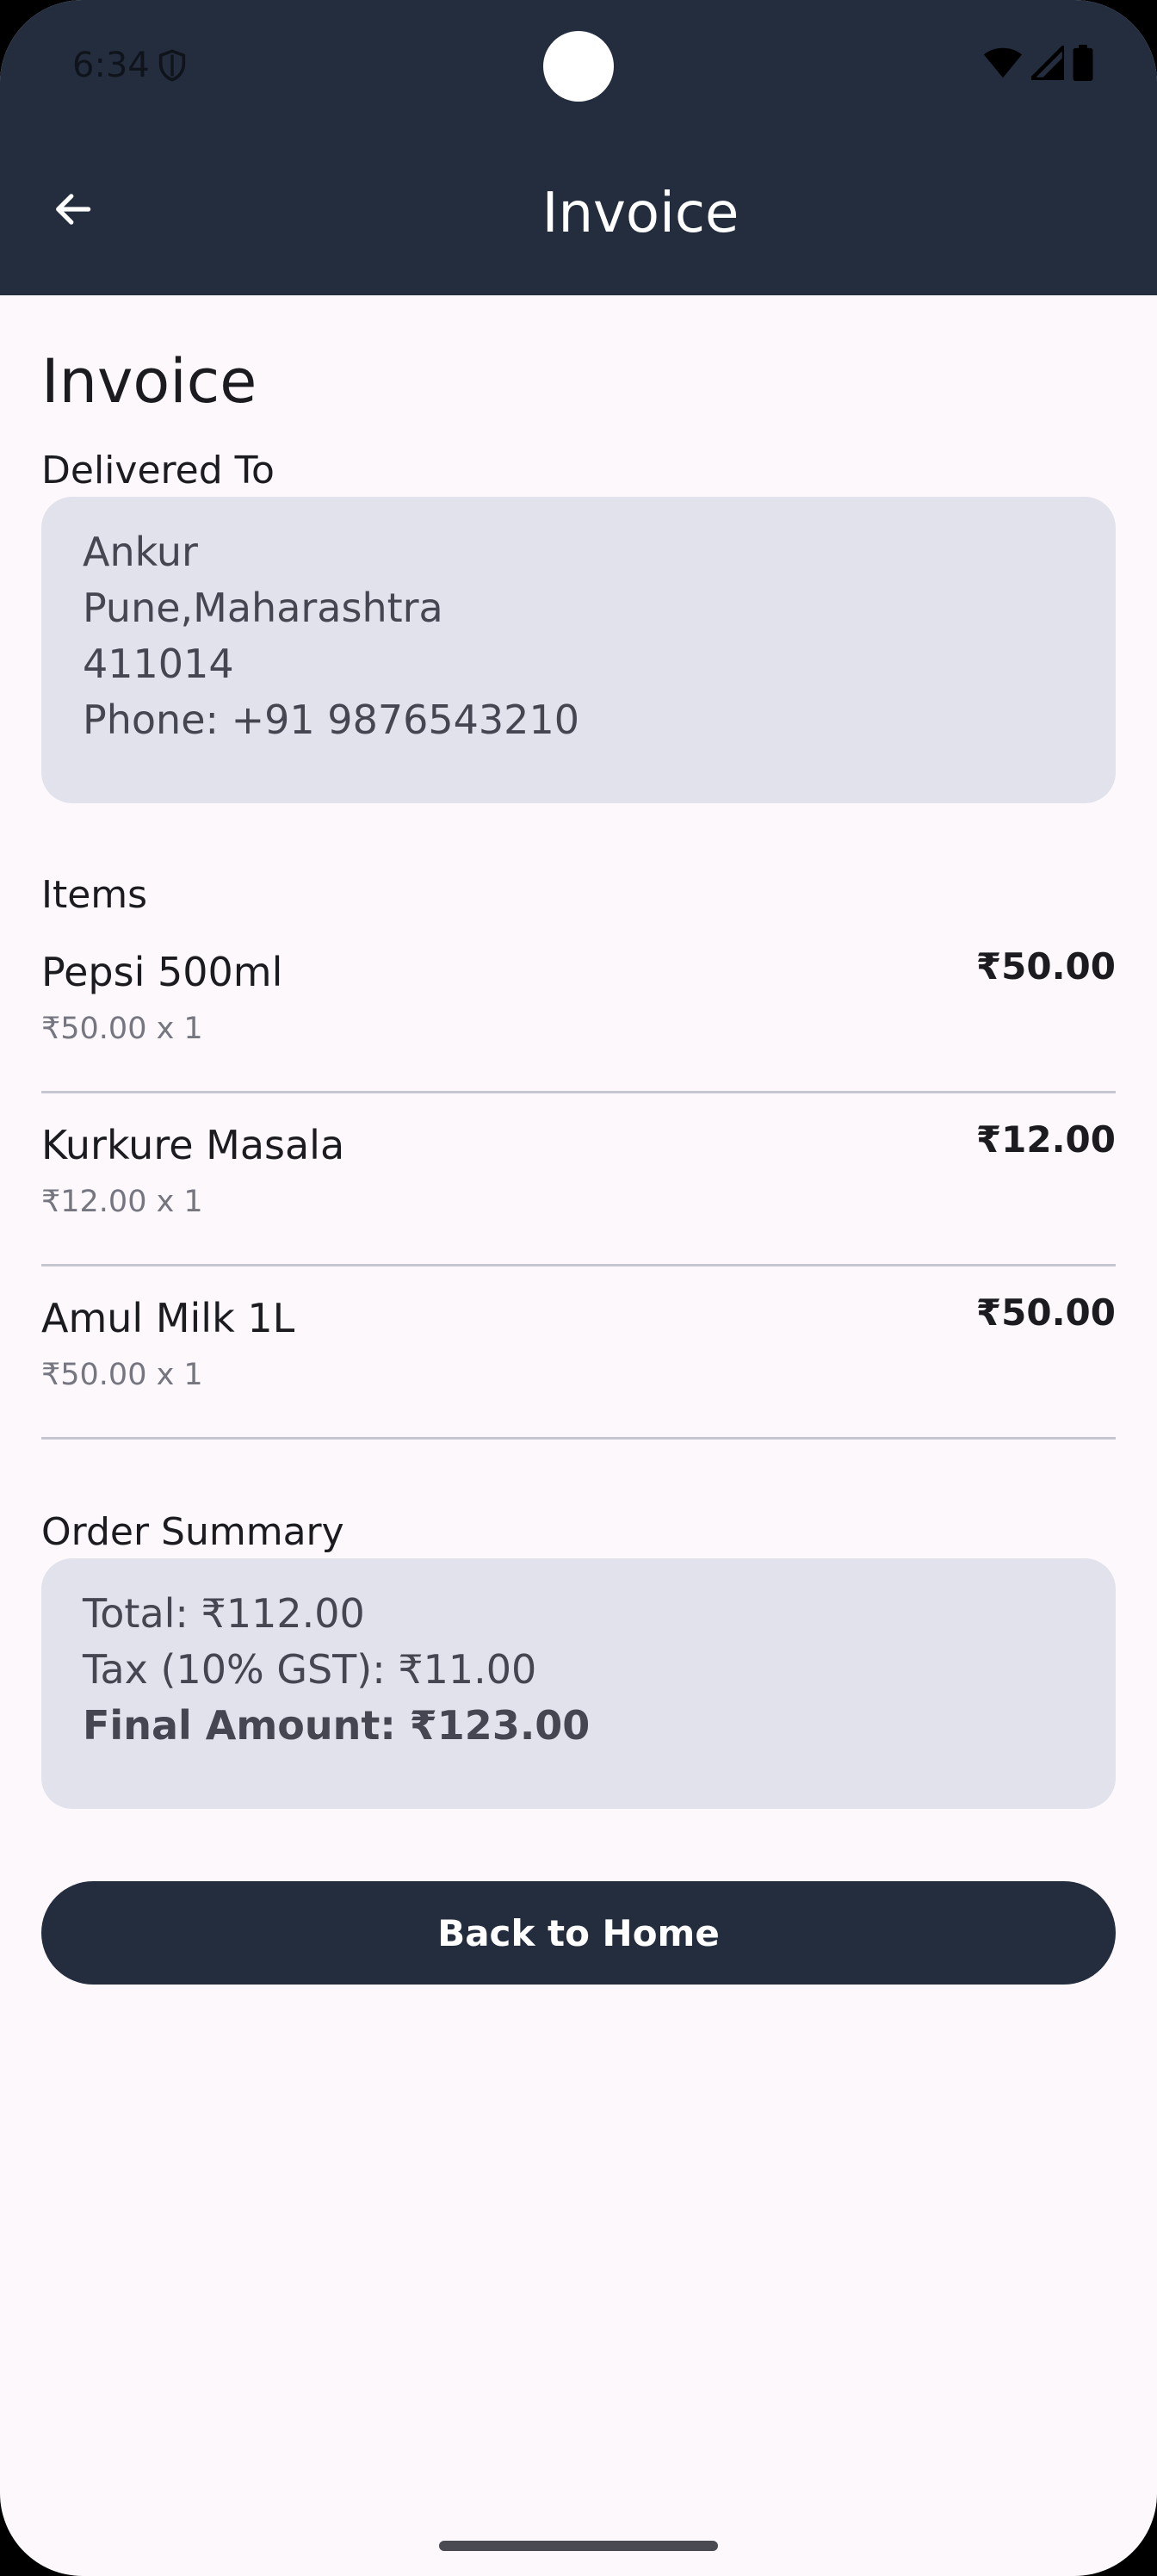  What do you see at coordinates (122, 1202) in the screenshot?
I see `item-unit-price: ₹12.00 x 1` at bounding box center [122, 1202].